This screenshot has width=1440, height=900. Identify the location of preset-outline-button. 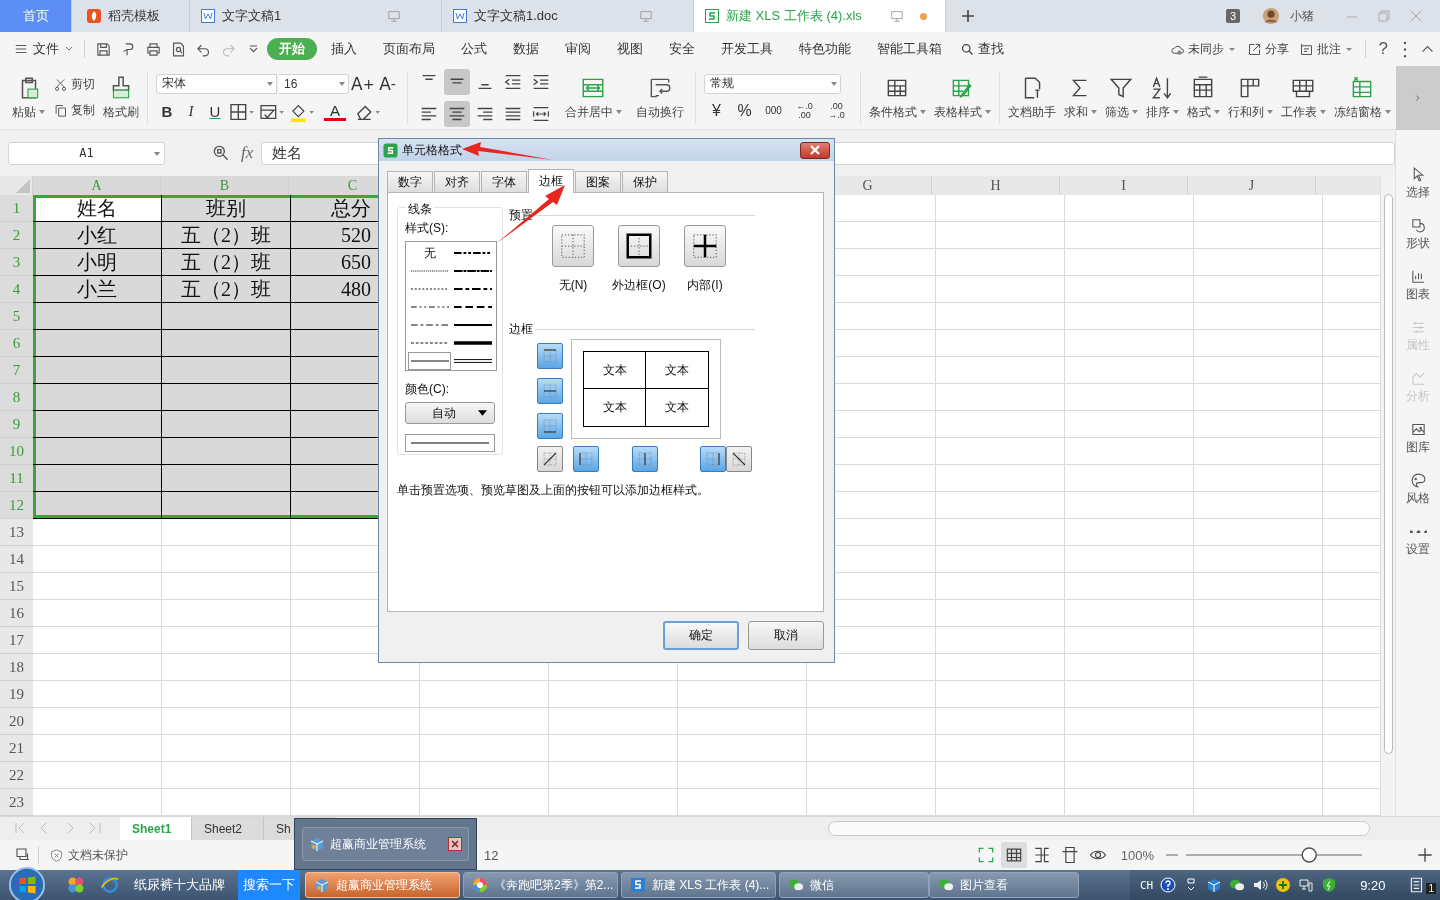
(639, 246).